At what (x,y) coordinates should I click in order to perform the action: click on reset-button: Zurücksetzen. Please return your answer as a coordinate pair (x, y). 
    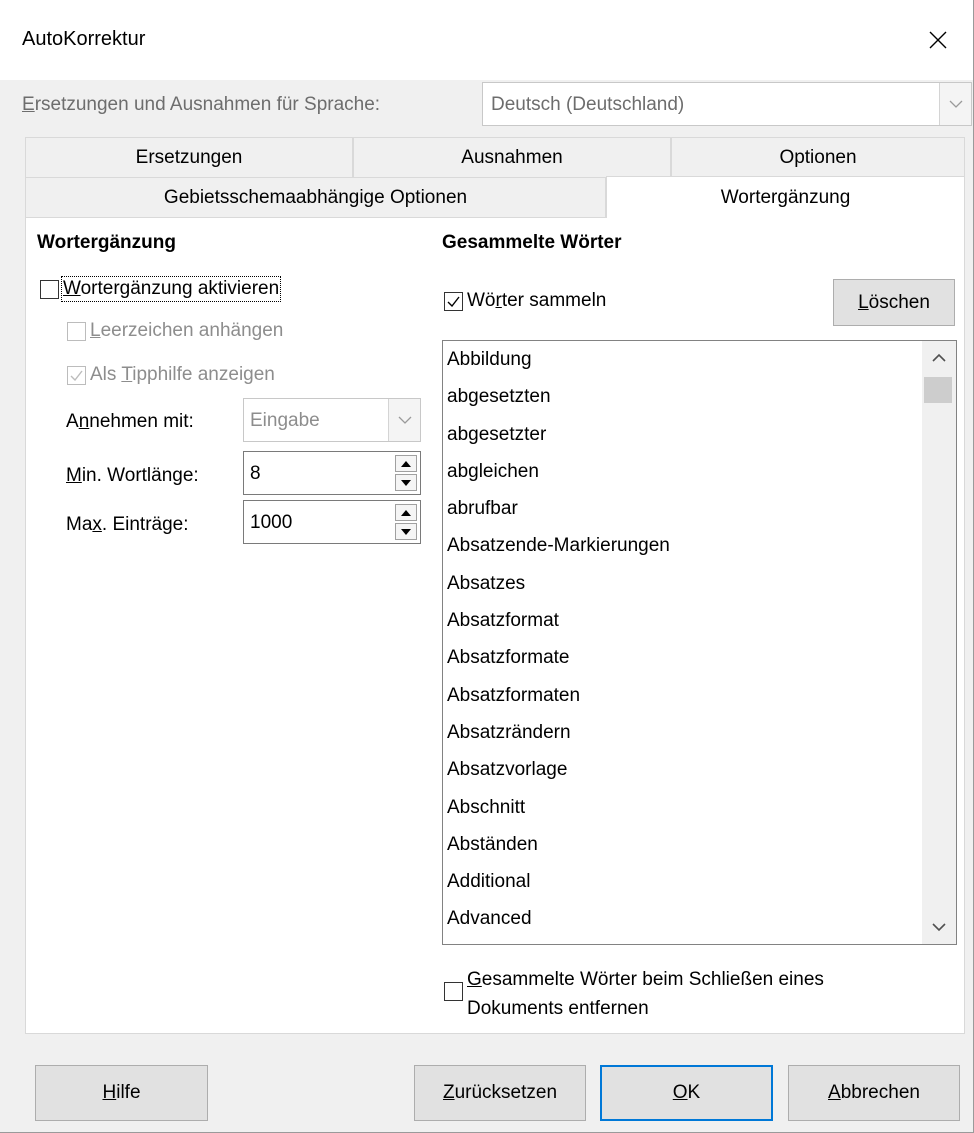
    Looking at the image, I should click on (500, 1093).